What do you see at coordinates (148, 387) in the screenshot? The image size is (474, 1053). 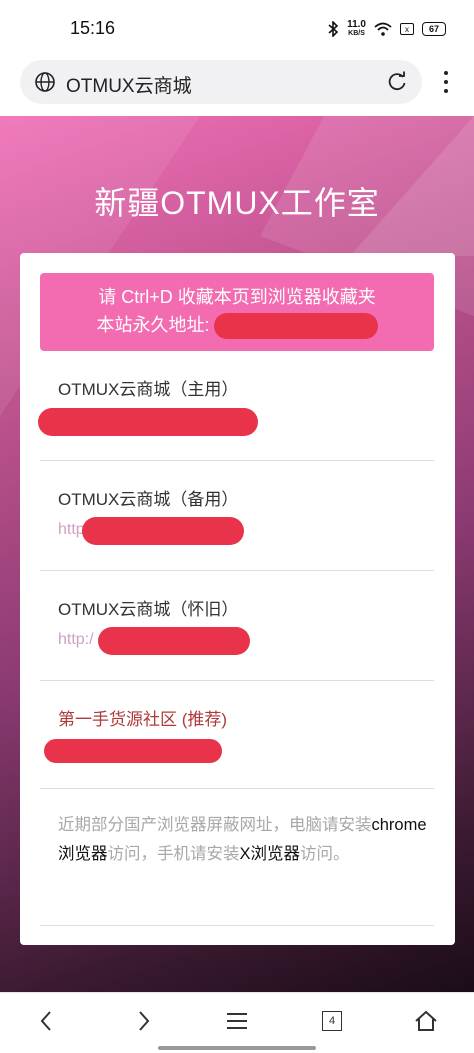 I see `link-label-main: OTMUX云商城（主用）` at bounding box center [148, 387].